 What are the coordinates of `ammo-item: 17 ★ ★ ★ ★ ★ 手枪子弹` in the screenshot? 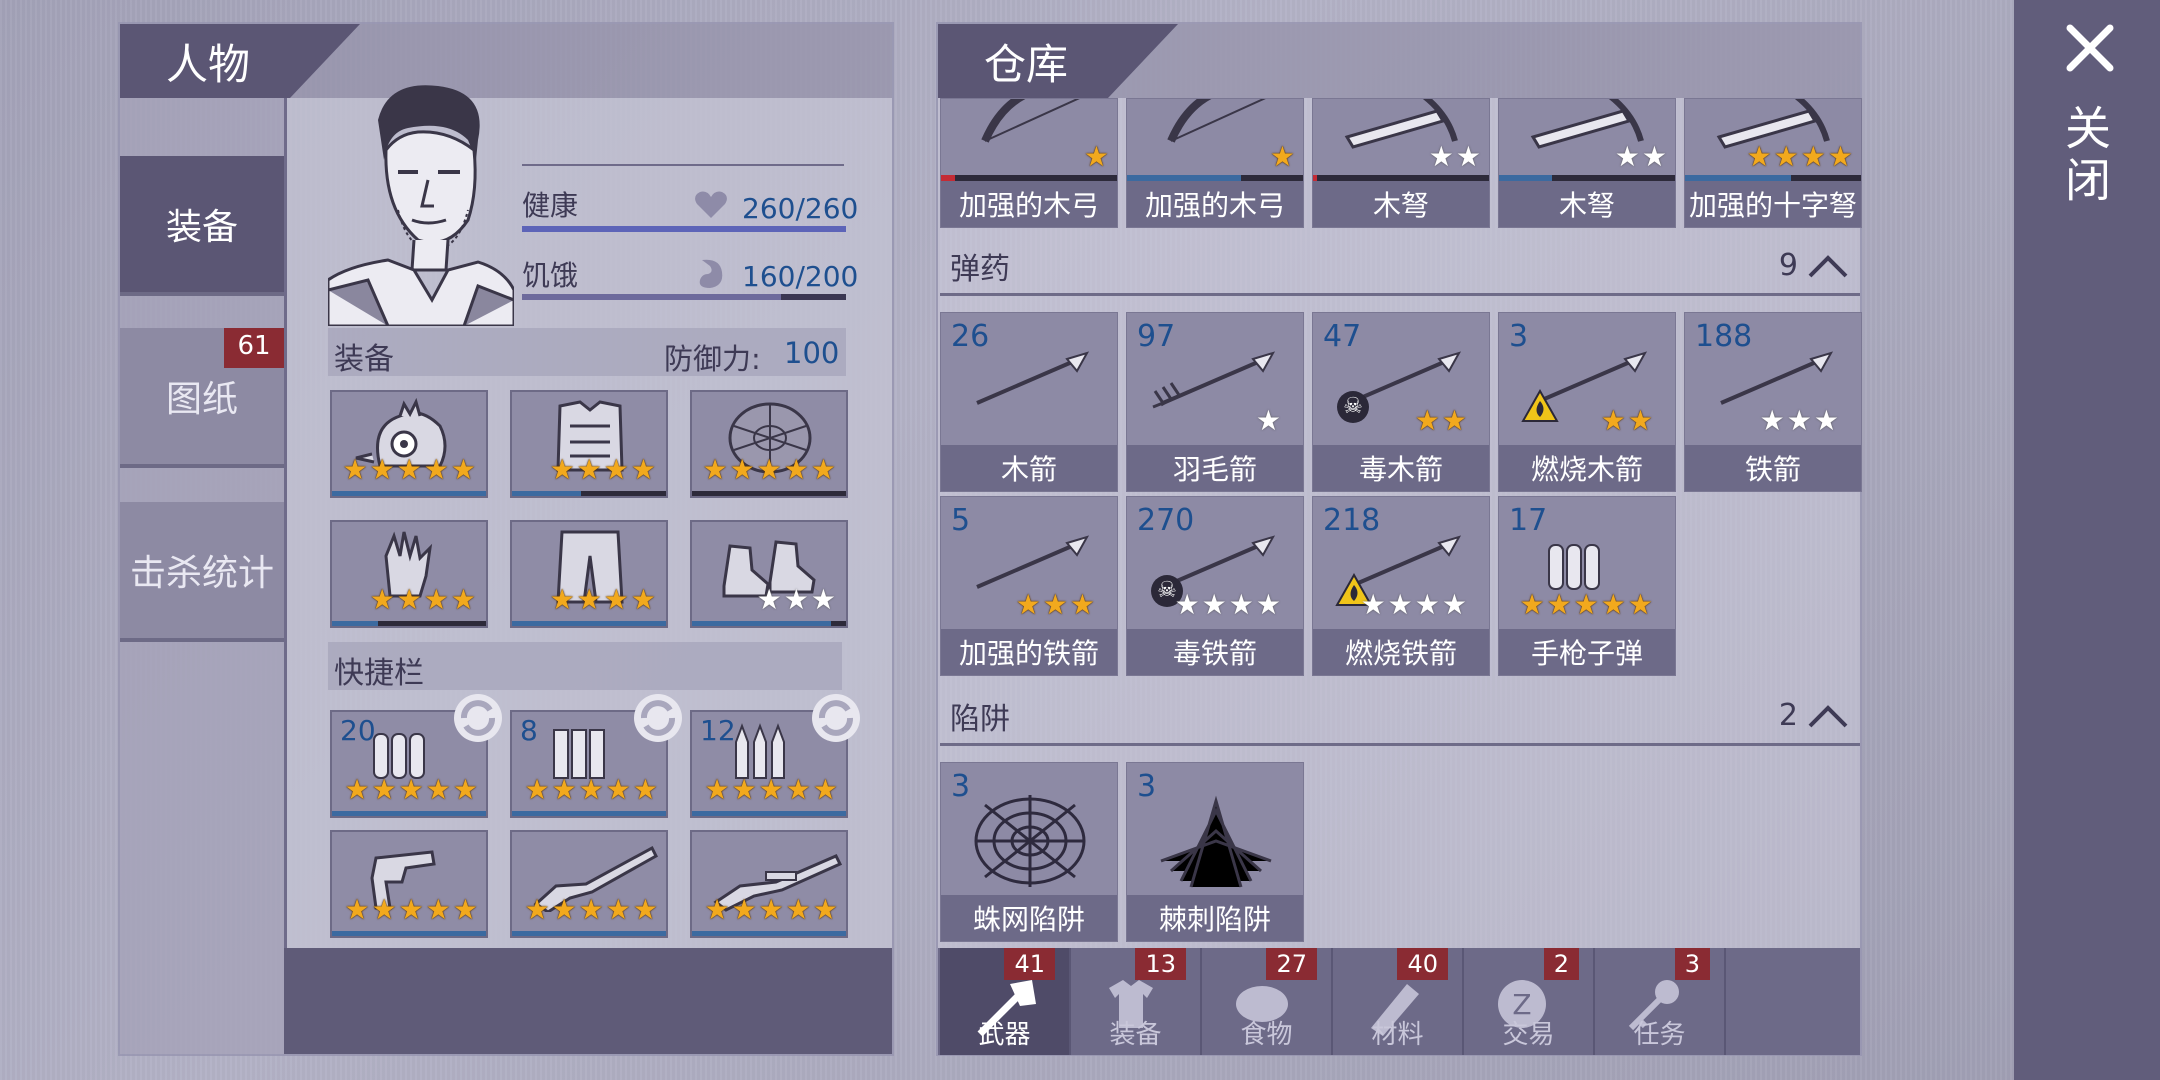 It's located at (1587, 586).